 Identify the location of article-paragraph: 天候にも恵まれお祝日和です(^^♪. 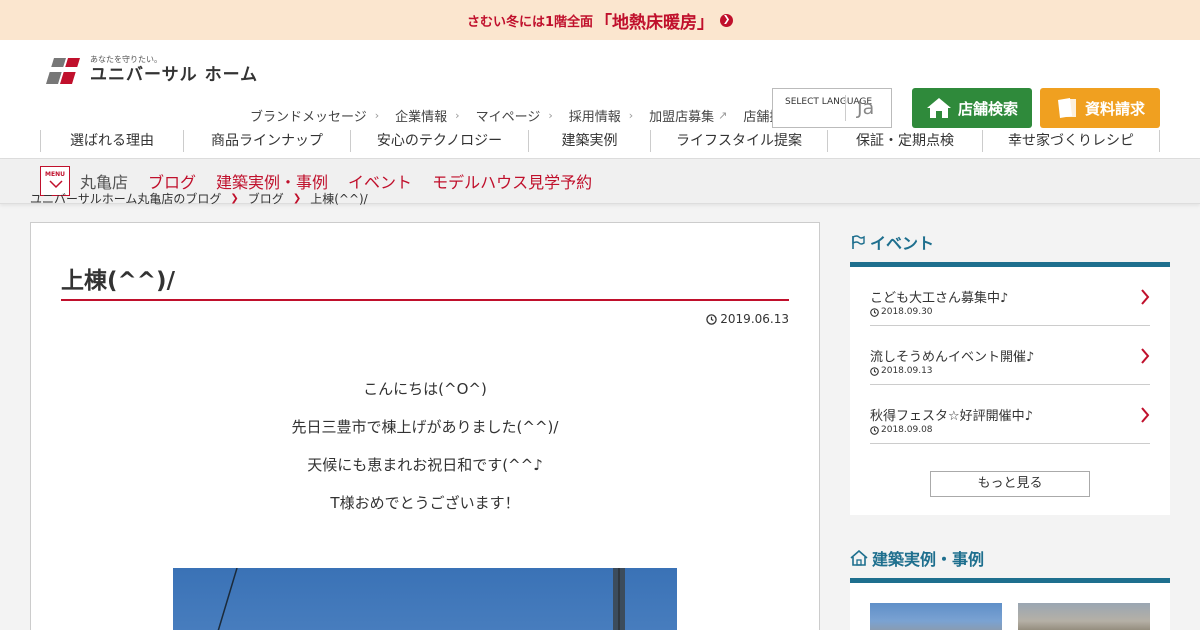
(425, 465).